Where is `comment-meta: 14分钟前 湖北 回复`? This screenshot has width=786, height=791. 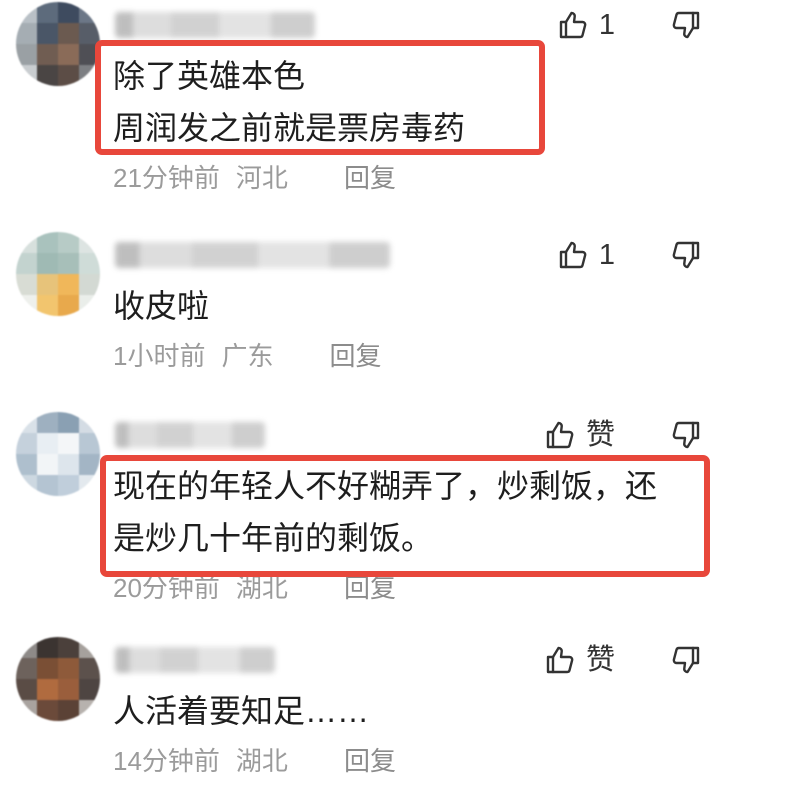
comment-meta: 14分钟前 湖北 回复 is located at coordinates (449, 761).